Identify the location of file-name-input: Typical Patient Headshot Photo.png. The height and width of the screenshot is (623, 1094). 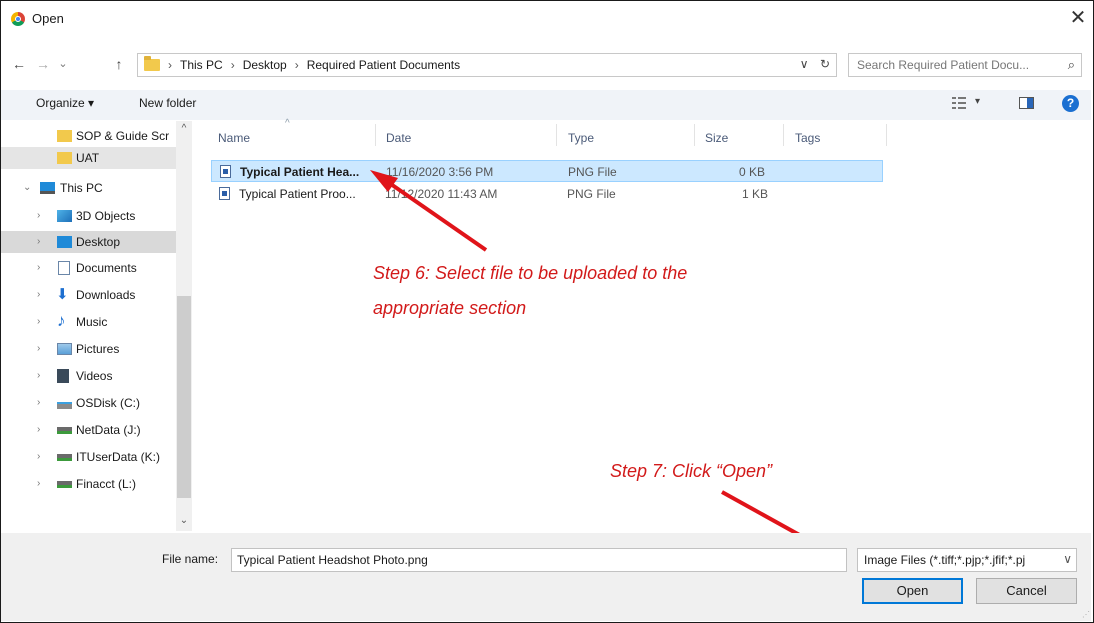
(539, 560).